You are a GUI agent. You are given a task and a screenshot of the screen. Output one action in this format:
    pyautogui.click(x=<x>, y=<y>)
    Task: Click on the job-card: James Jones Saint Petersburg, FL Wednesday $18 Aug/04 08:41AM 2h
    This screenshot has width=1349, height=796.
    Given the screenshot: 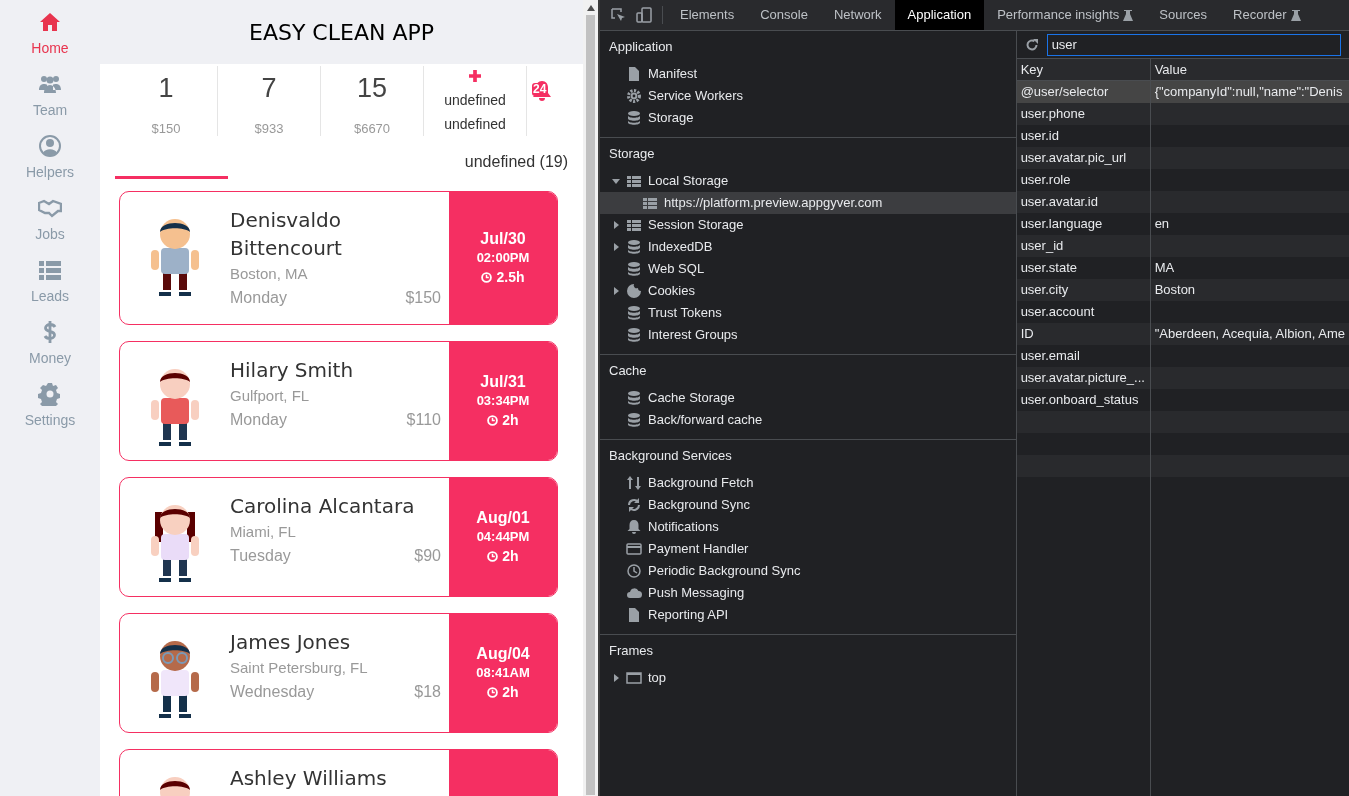 What is the action you would take?
    pyautogui.click(x=338, y=673)
    